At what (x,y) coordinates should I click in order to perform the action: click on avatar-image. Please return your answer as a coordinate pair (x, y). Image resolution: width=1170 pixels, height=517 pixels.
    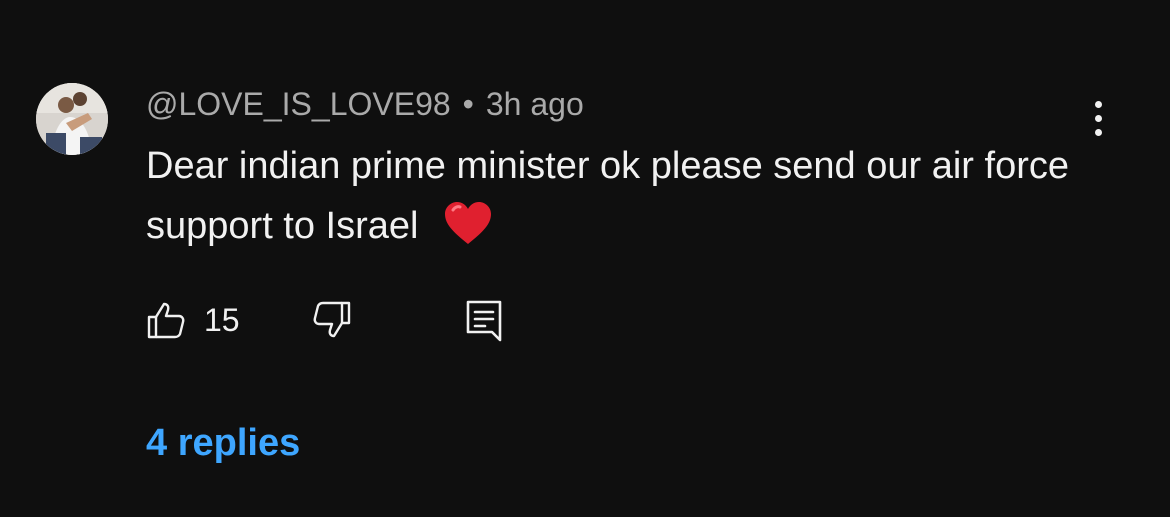
    Looking at the image, I should click on (72, 119).